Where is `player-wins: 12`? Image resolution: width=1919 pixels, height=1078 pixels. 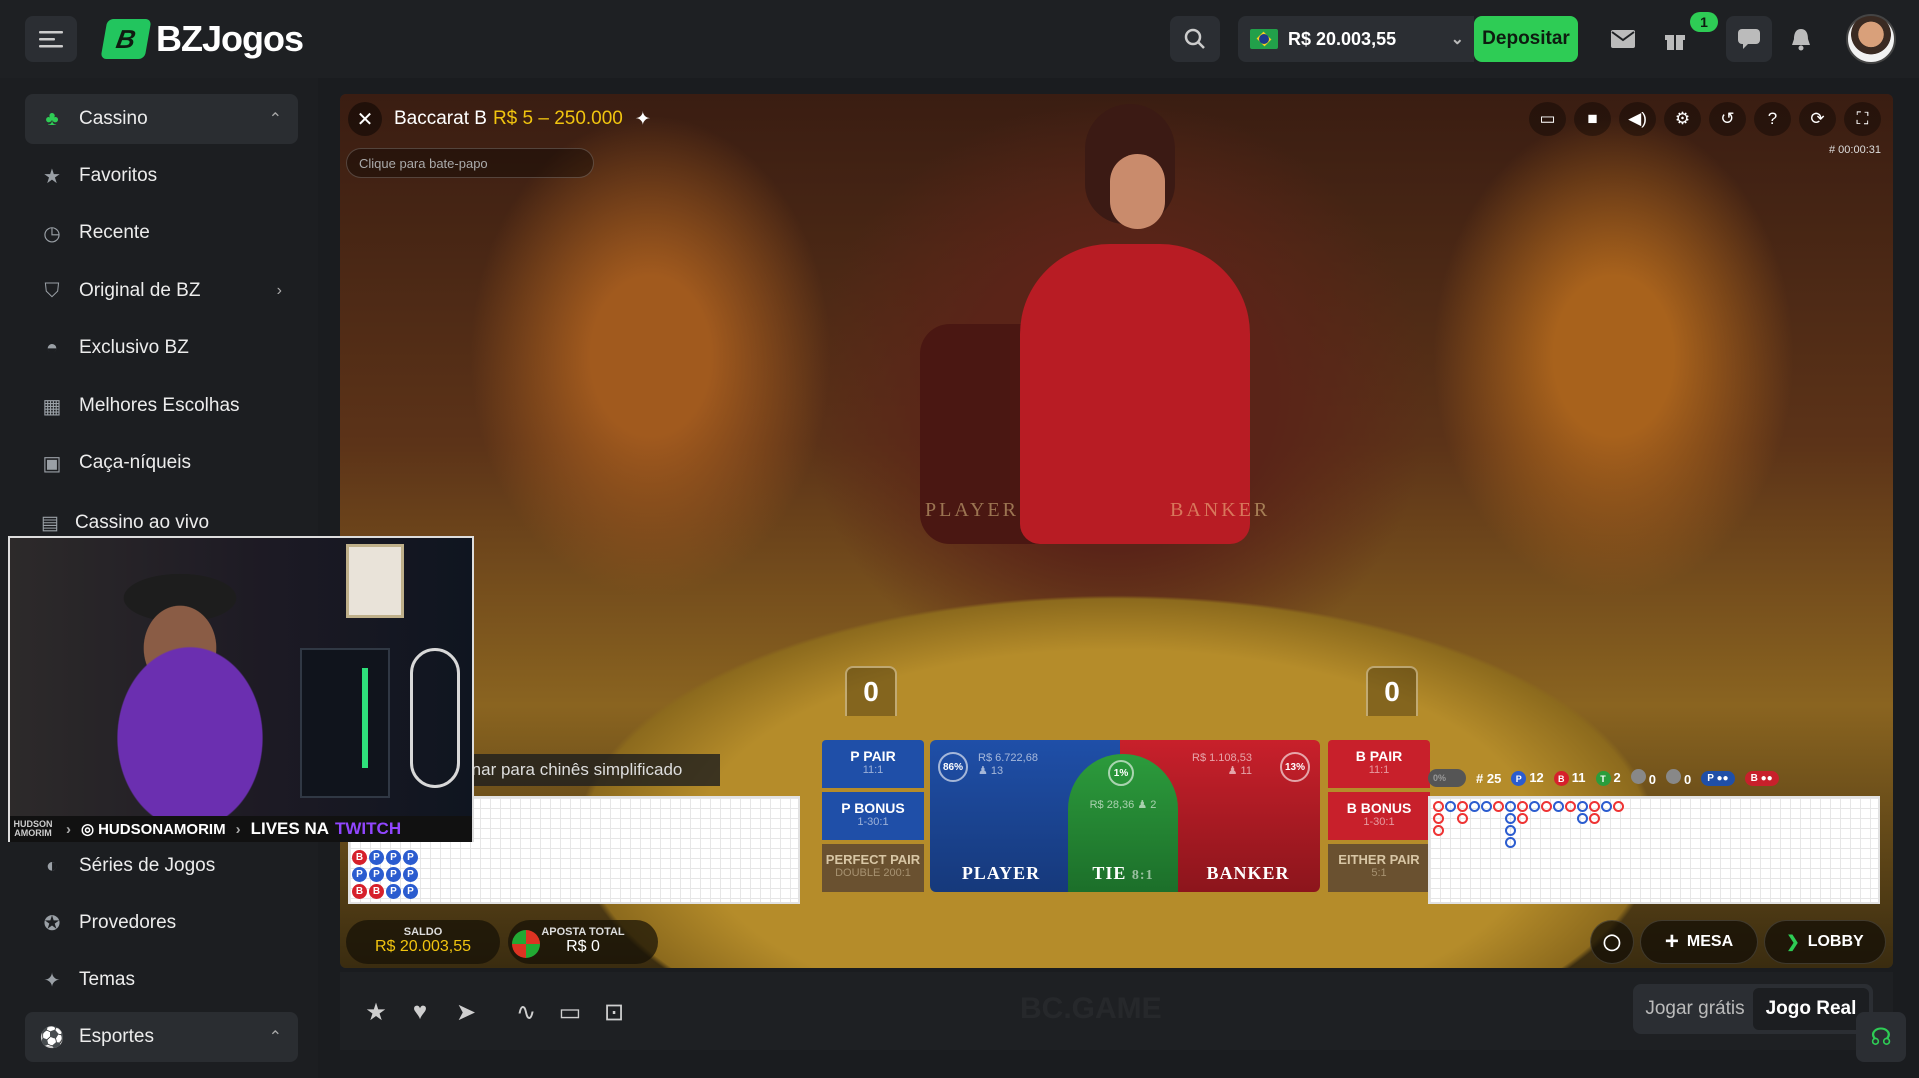
player-wins: 12 is located at coordinates (1536, 777).